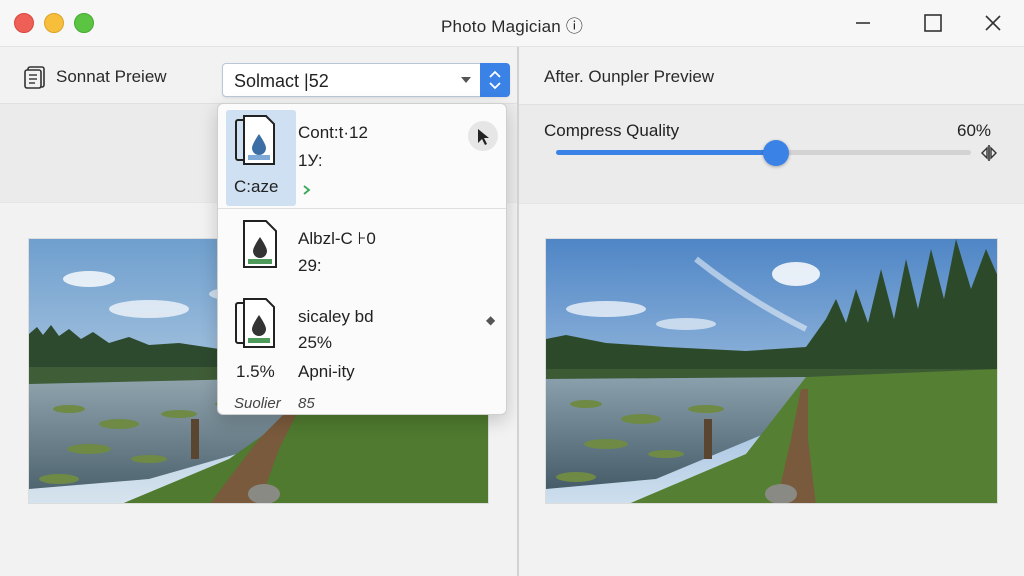  What do you see at coordinates (35, 77) in the screenshot?
I see `layers-icon` at bounding box center [35, 77].